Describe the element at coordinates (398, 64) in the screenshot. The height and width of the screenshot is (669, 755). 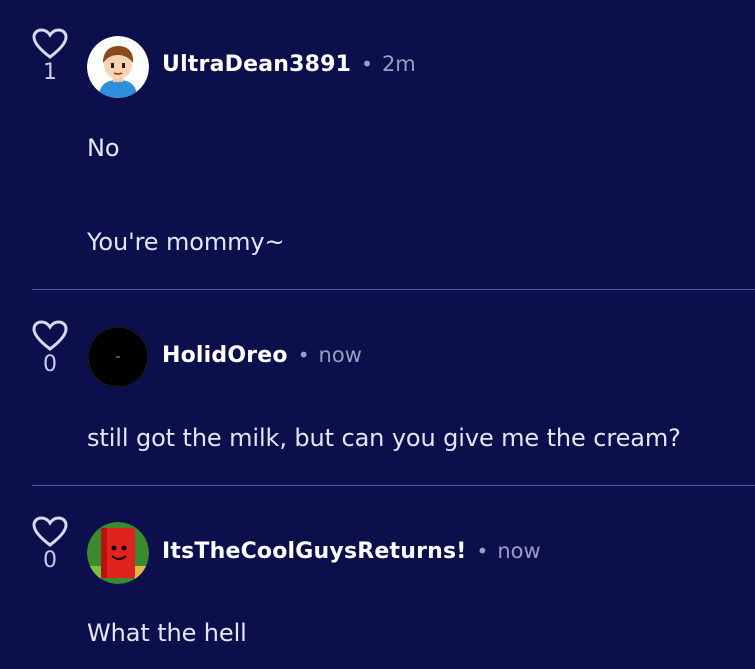
I see `timestamp: 2m` at that location.